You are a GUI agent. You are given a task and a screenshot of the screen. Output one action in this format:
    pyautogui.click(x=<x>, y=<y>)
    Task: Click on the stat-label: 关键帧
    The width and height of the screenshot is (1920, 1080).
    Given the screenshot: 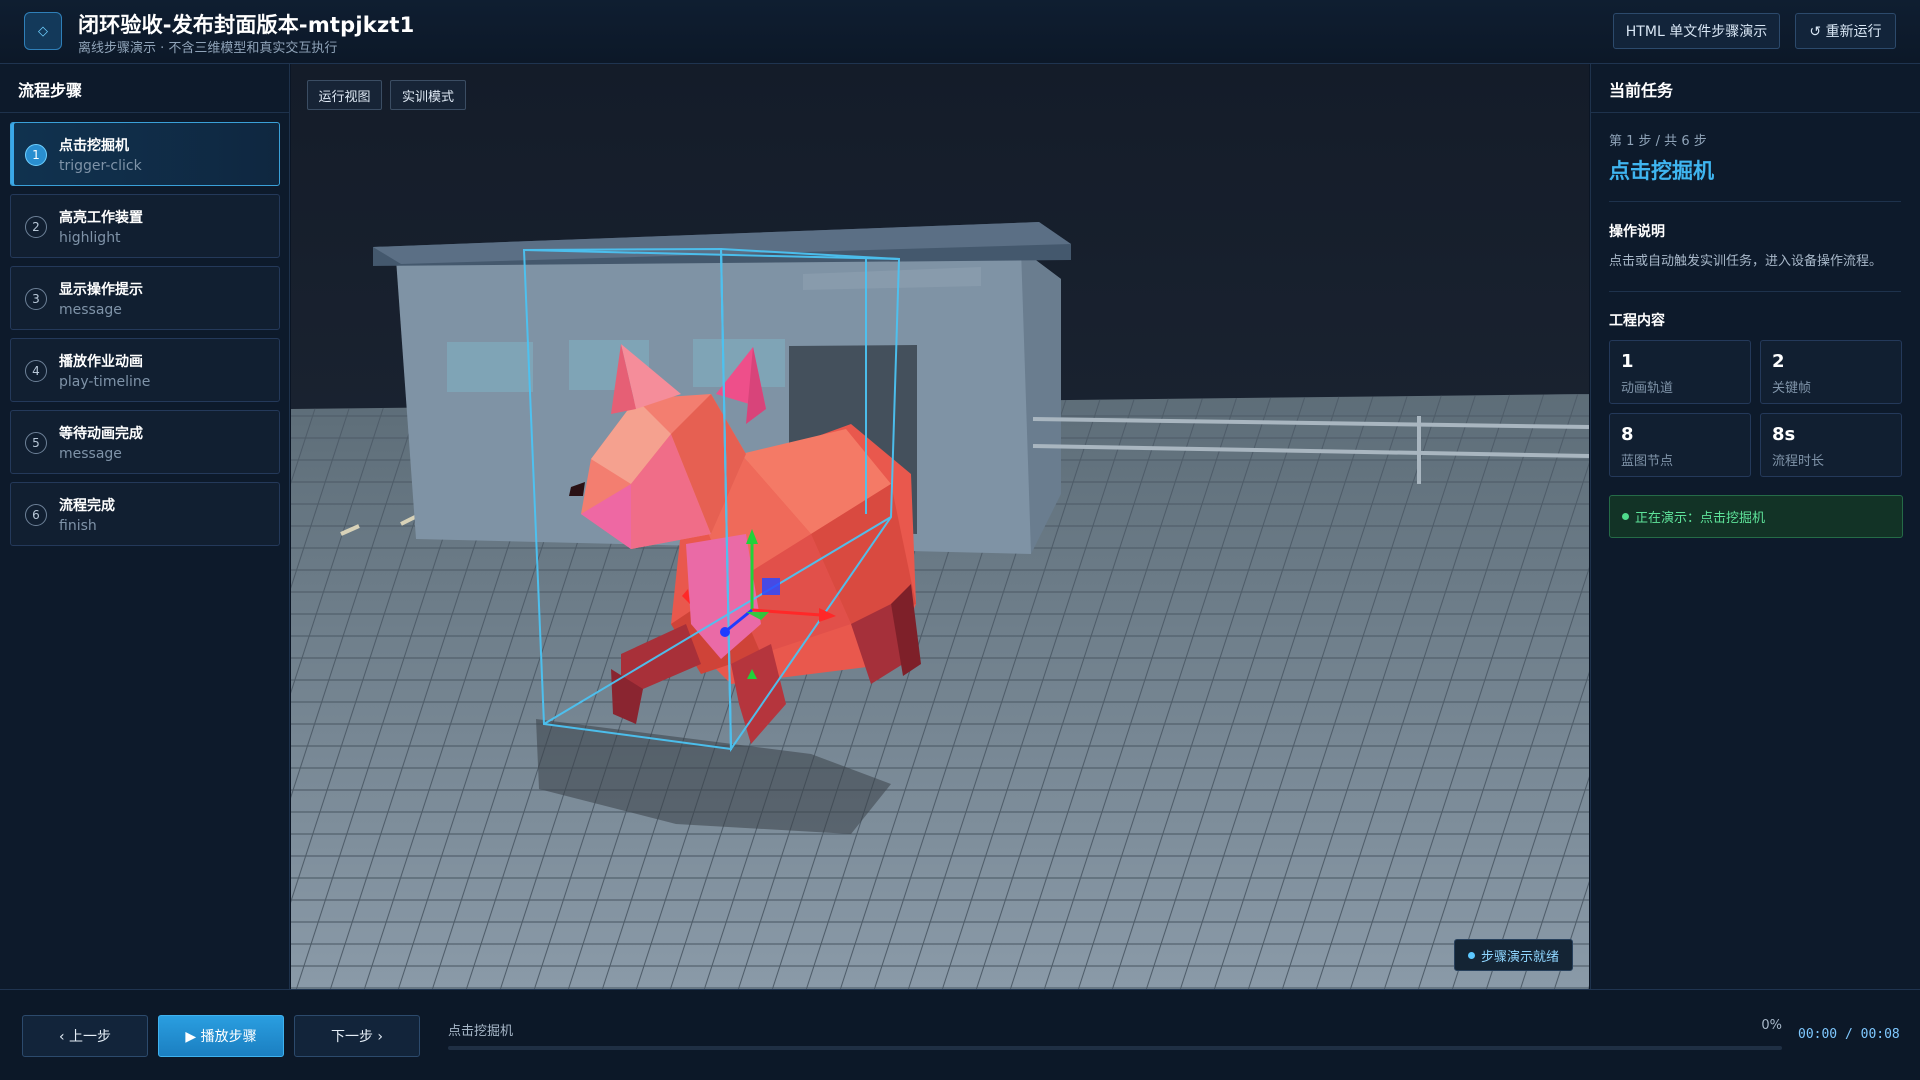 What is the action you would take?
    pyautogui.click(x=1792, y=388)
    